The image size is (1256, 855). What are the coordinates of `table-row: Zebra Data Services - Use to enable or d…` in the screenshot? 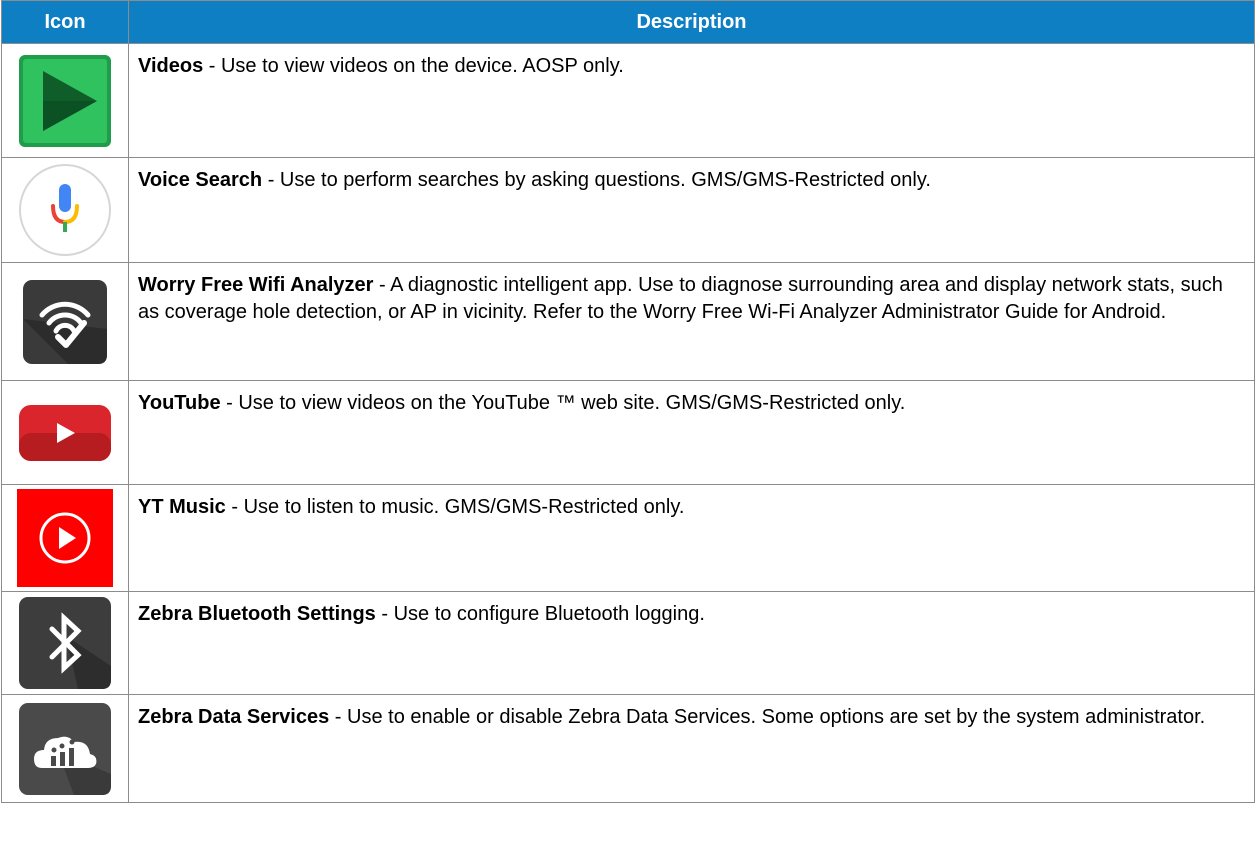 It's located at (628, 748).